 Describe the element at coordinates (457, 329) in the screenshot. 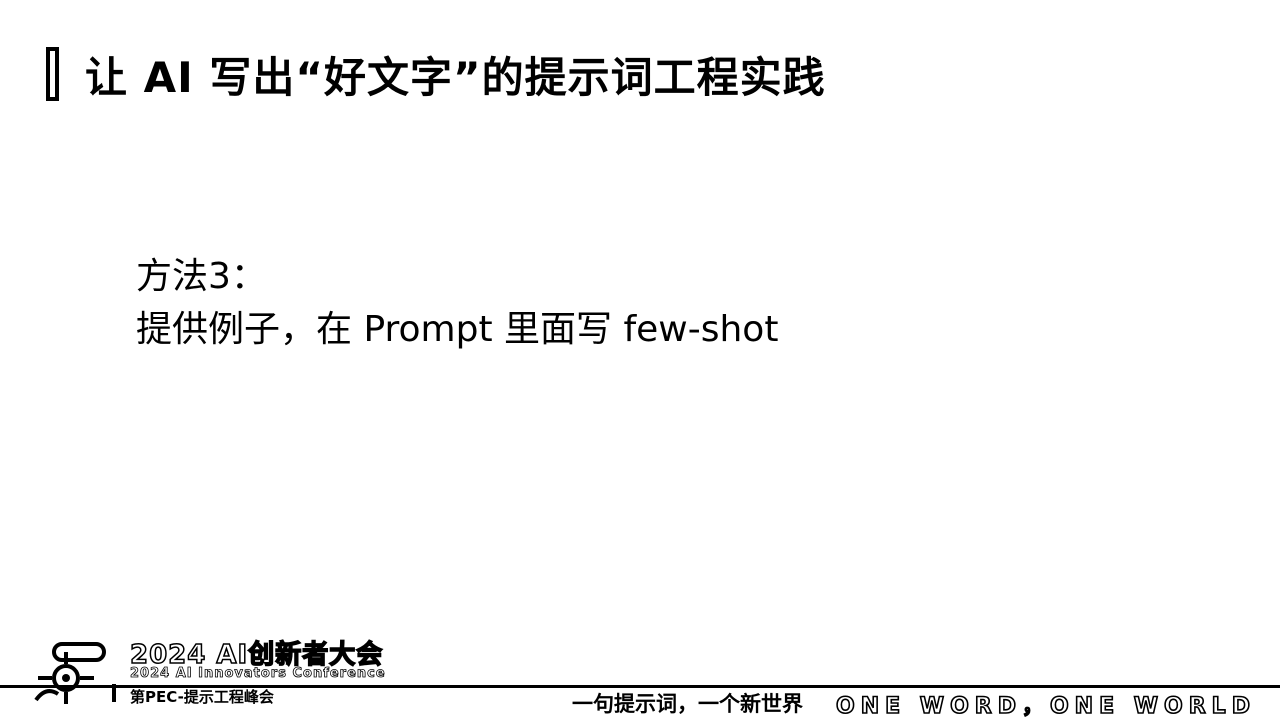

I see `method-text: 提供例子，在 Prompt 里面写 few-shot` at that location.